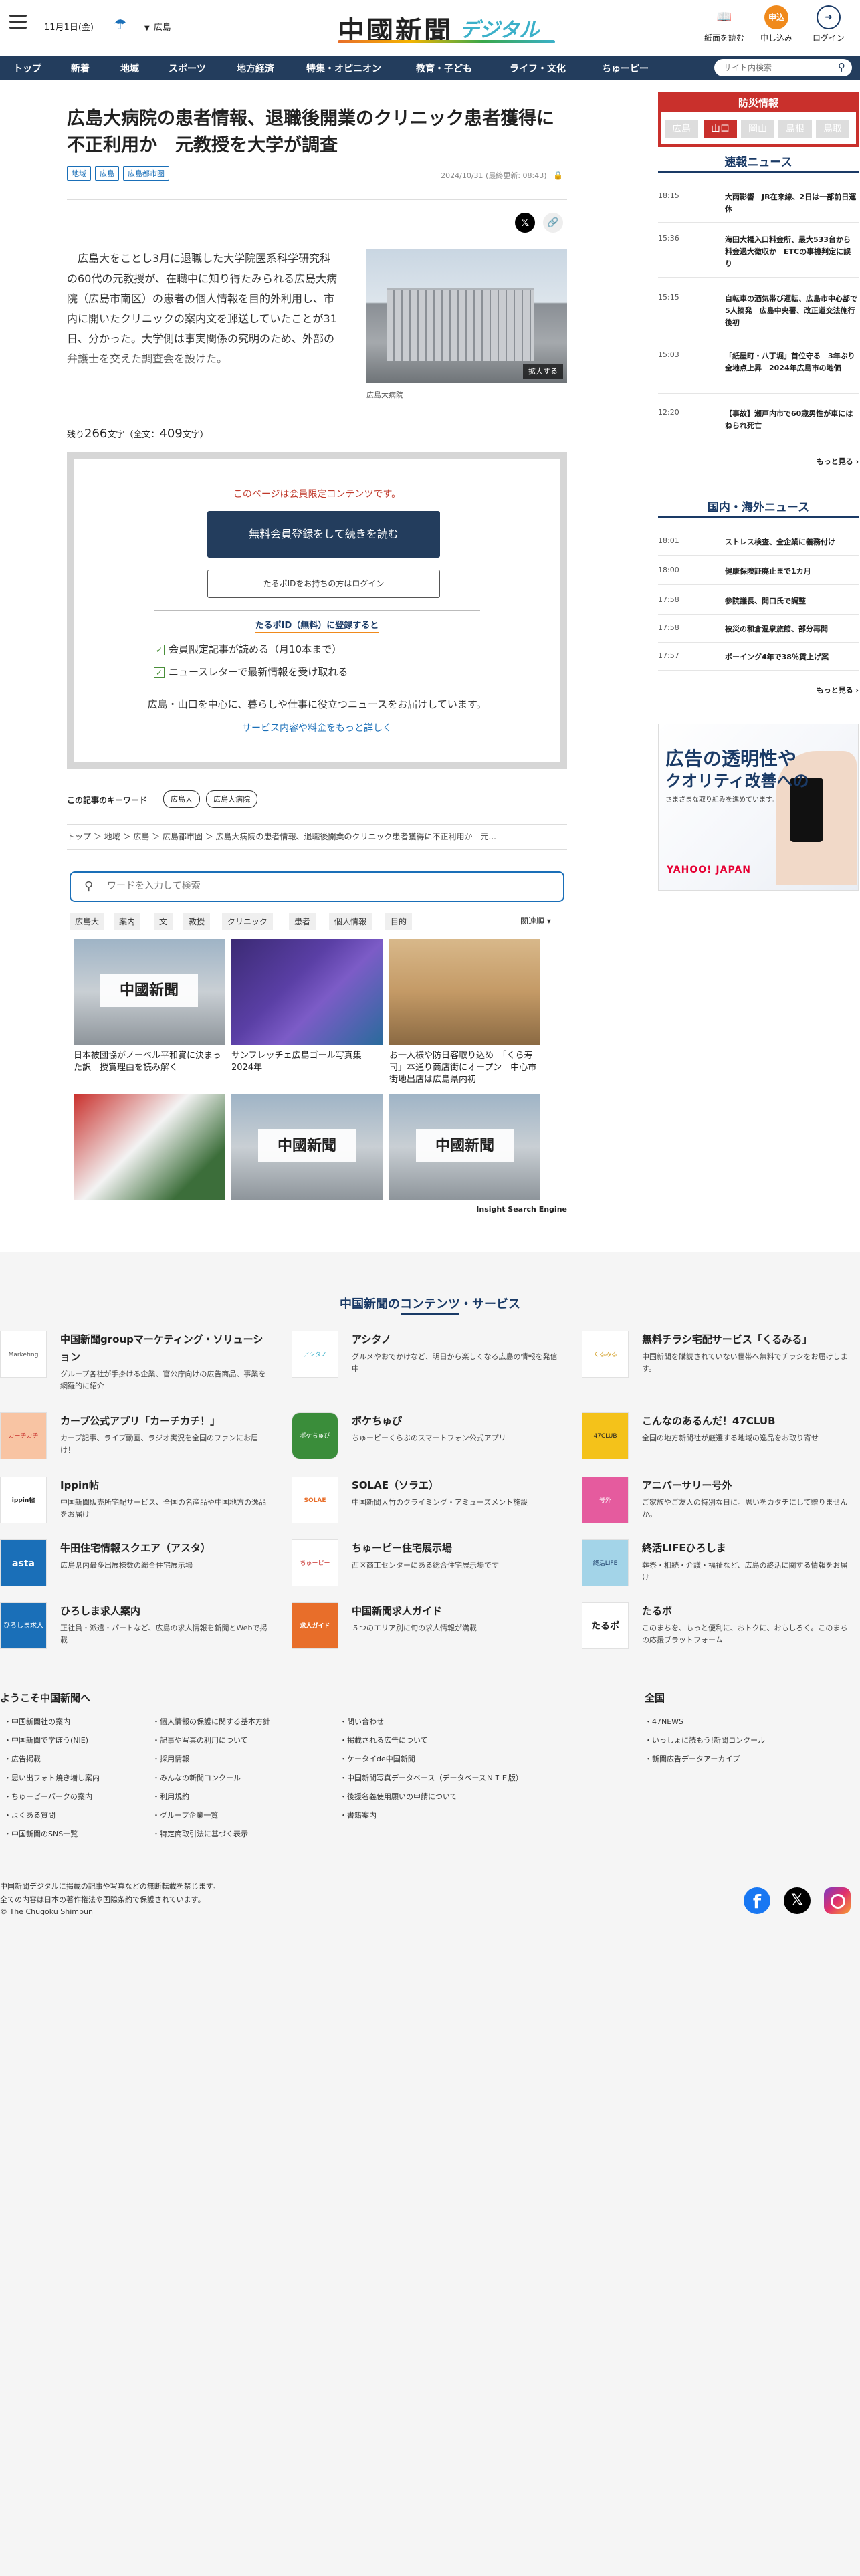 Image resolution: width=860 pixels, height=2576 pixels. What do you see at coordinates (163, 921) in the screenshot?
I see `related-word-chip: 文` at bounding box center [163, 921].